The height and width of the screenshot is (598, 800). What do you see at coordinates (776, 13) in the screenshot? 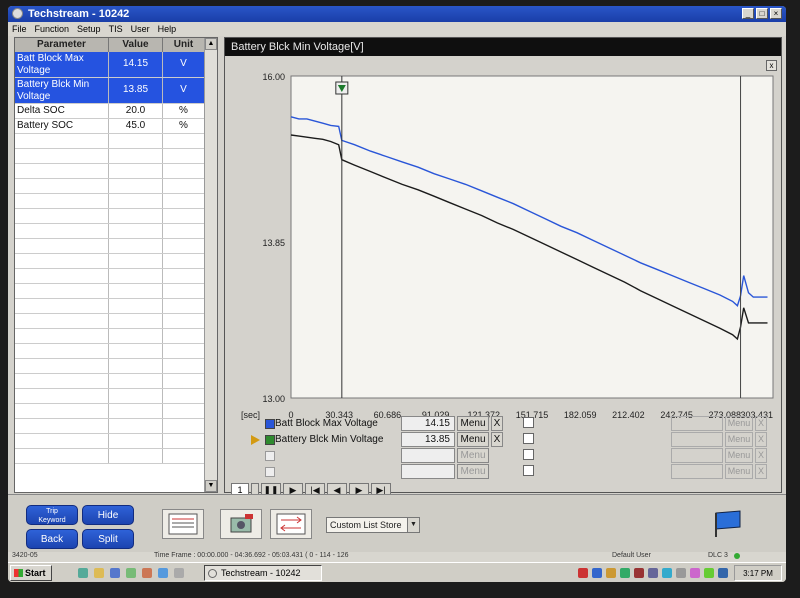
I see `close-window-button: ×` at bounding box center [776, 13].